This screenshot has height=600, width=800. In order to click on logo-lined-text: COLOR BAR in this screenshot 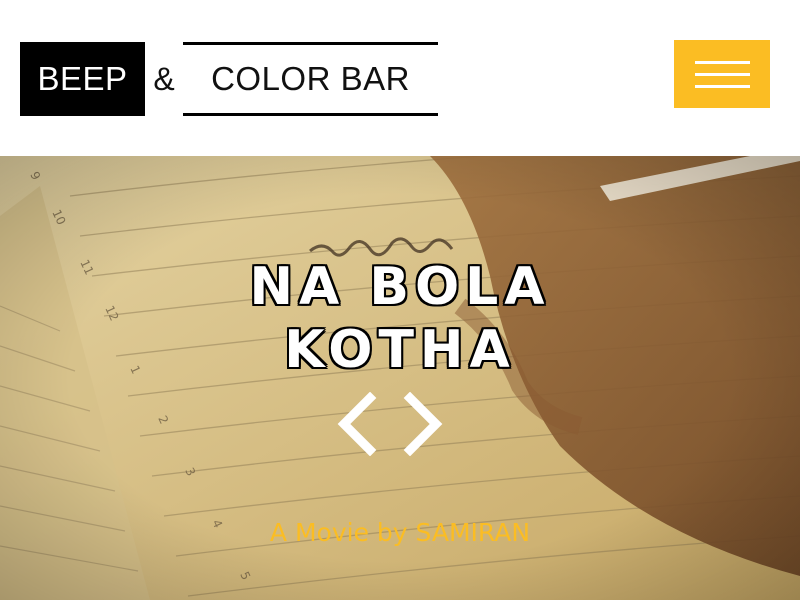, I will do `click(310, 79)`.